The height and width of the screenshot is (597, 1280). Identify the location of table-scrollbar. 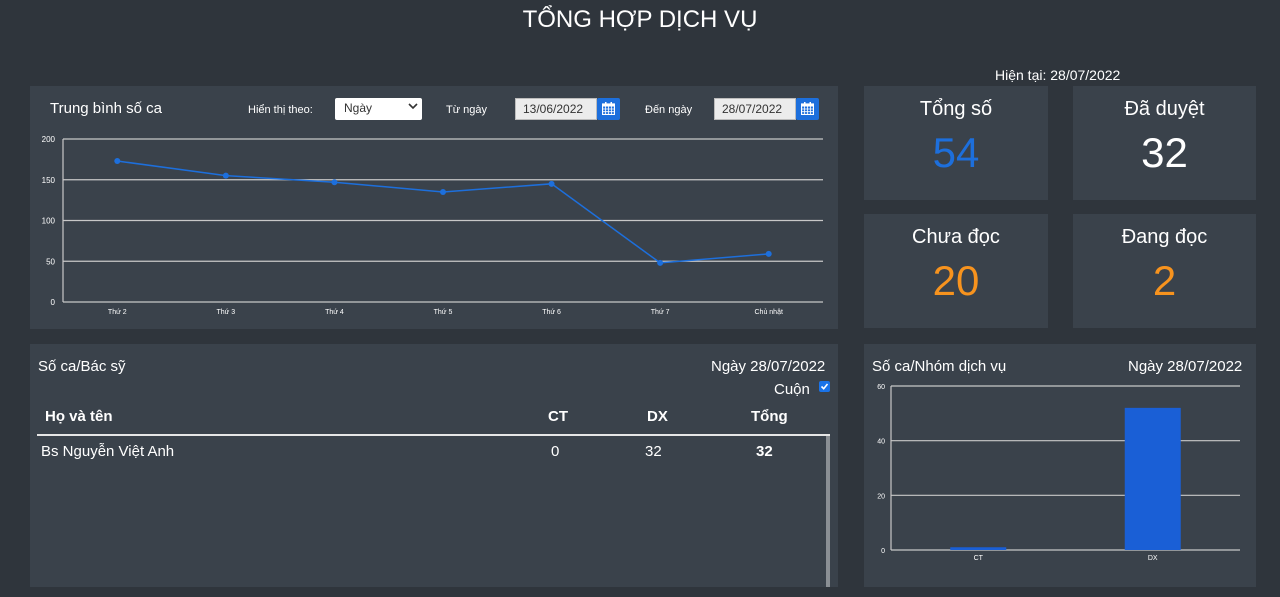
(828, 511).